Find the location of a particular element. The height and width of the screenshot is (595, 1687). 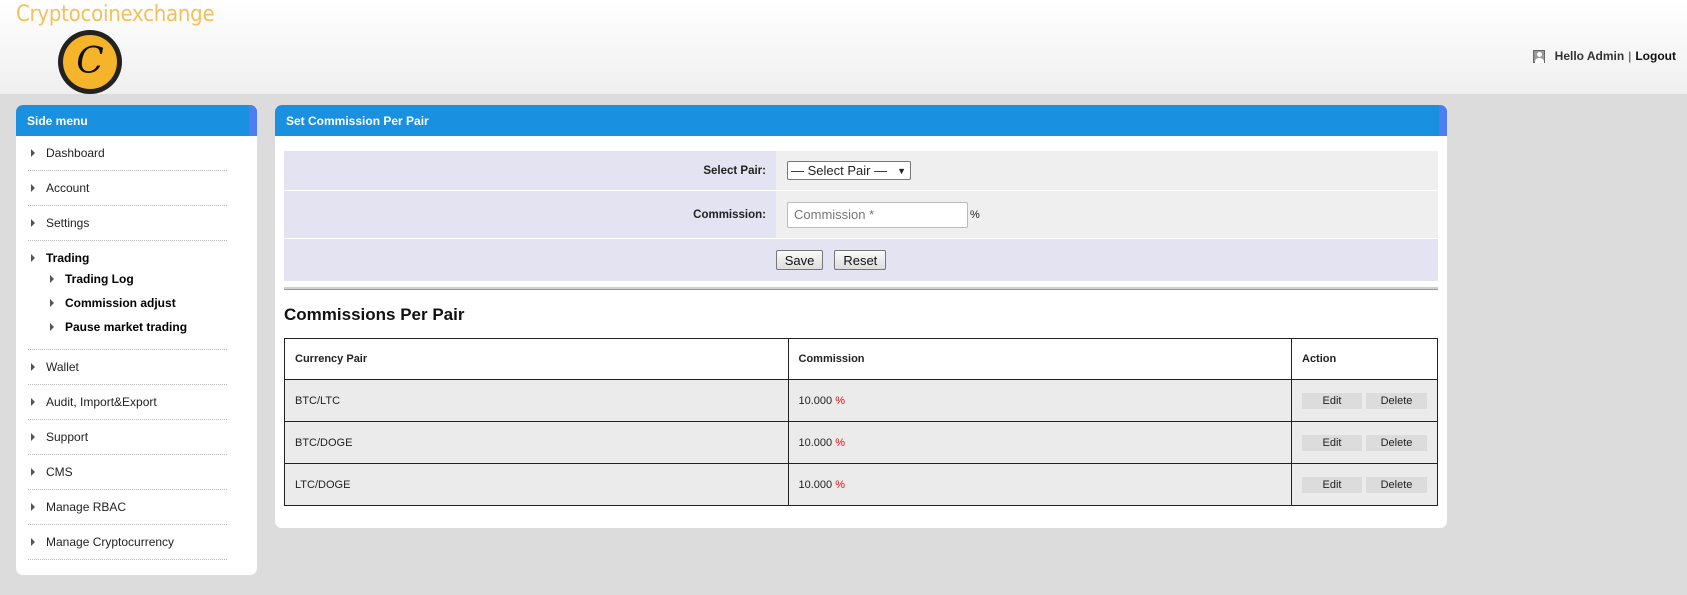

column-header: Currency Pair is located at coordinates (536, 359).